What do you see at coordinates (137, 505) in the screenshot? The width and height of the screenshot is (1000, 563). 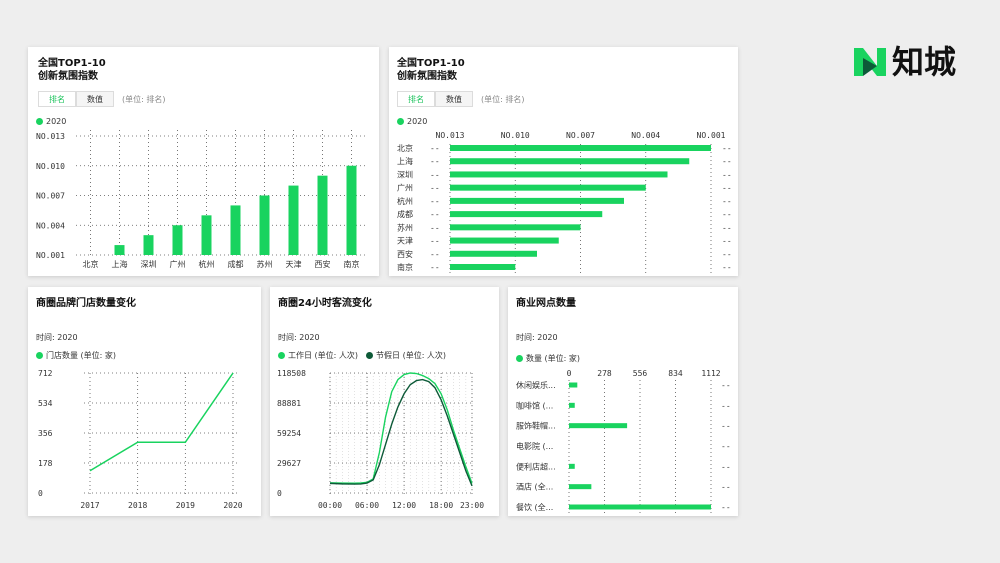 I see `x-tick-label: 2018` at bounding box center [137, 505].